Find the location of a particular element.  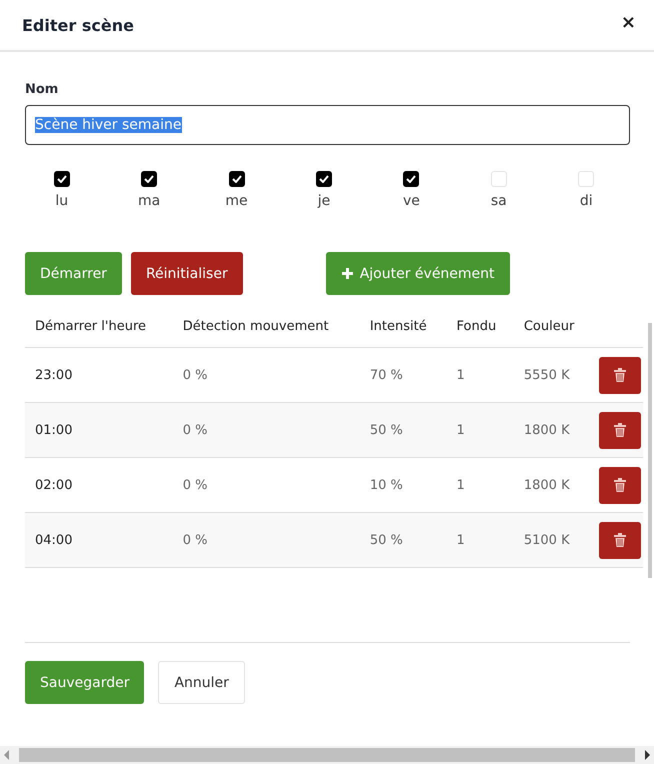

day-label: ma is located at coordinates (149, 201).